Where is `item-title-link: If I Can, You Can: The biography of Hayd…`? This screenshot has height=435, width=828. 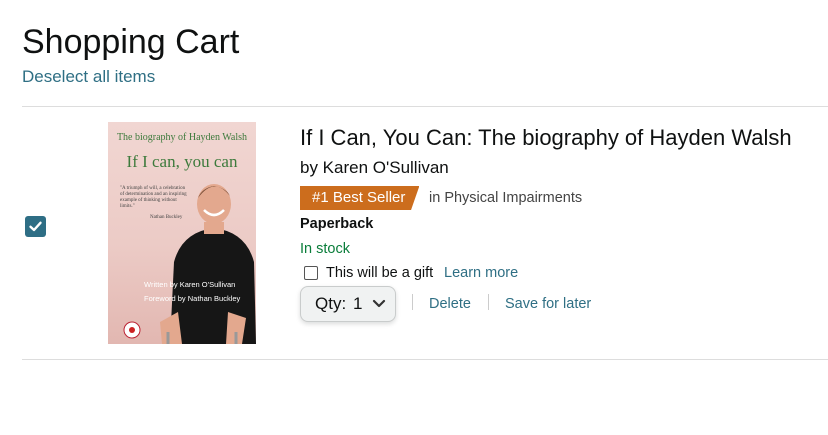 item-title-link: If I Can, You Can: The biography of Hayd… is located at coordinates (546, 138).